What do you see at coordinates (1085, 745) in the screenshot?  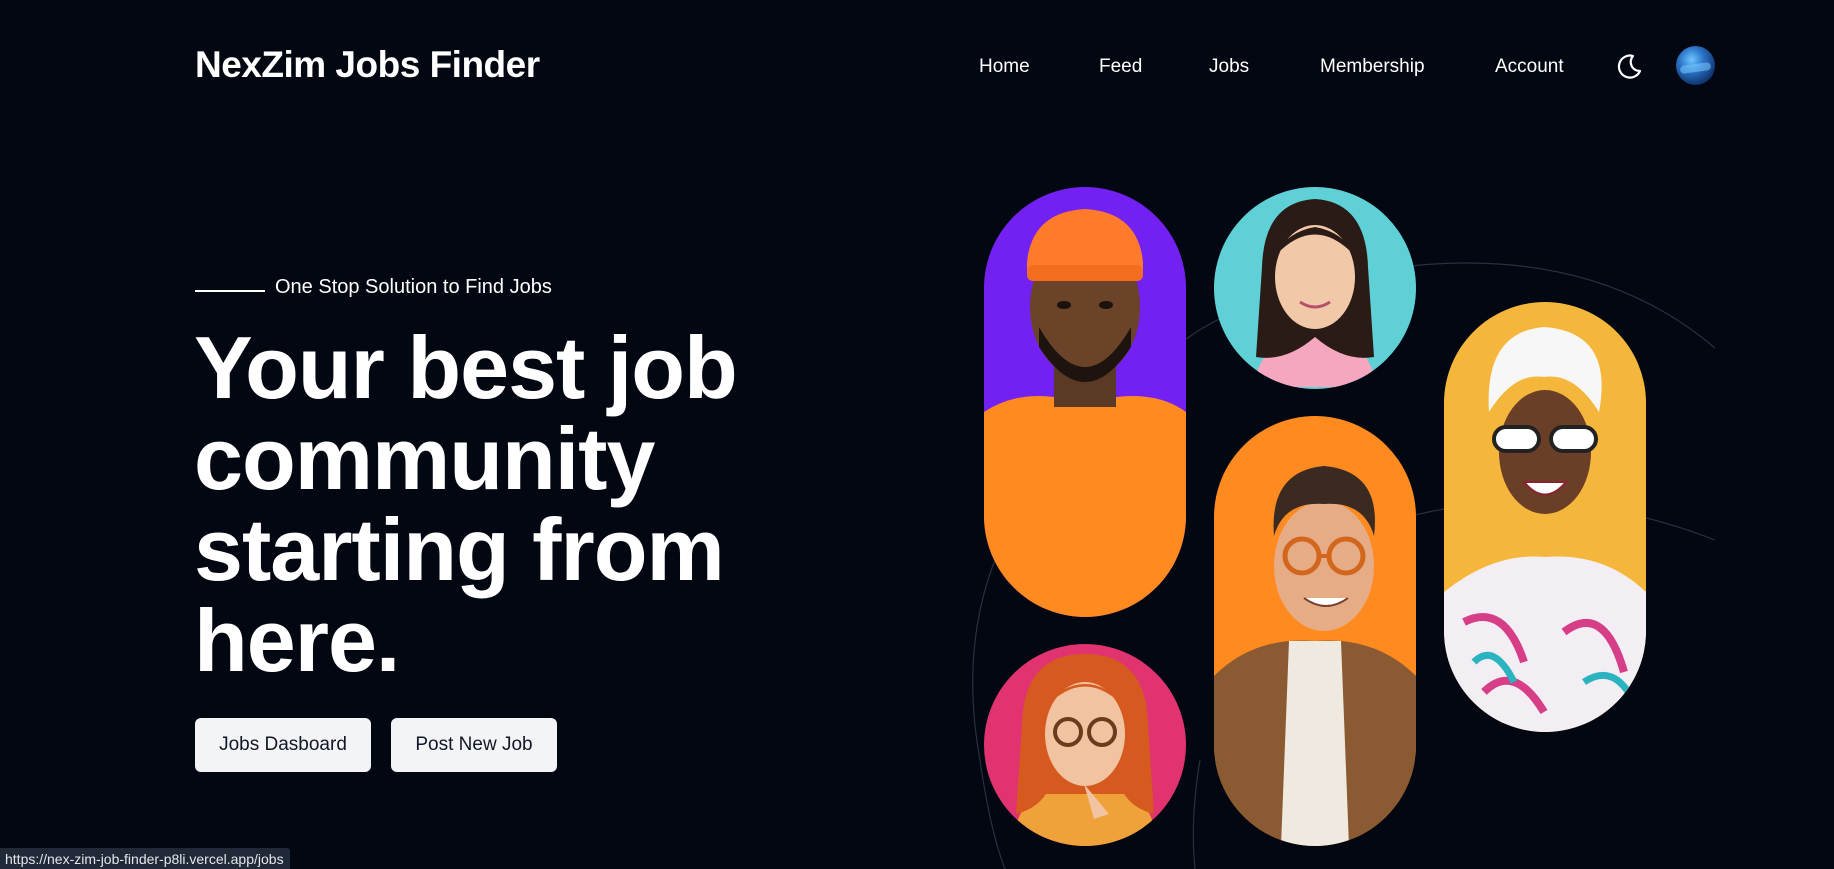 I see `photo-woman-red-hair` at bounding box center [1085, 745].